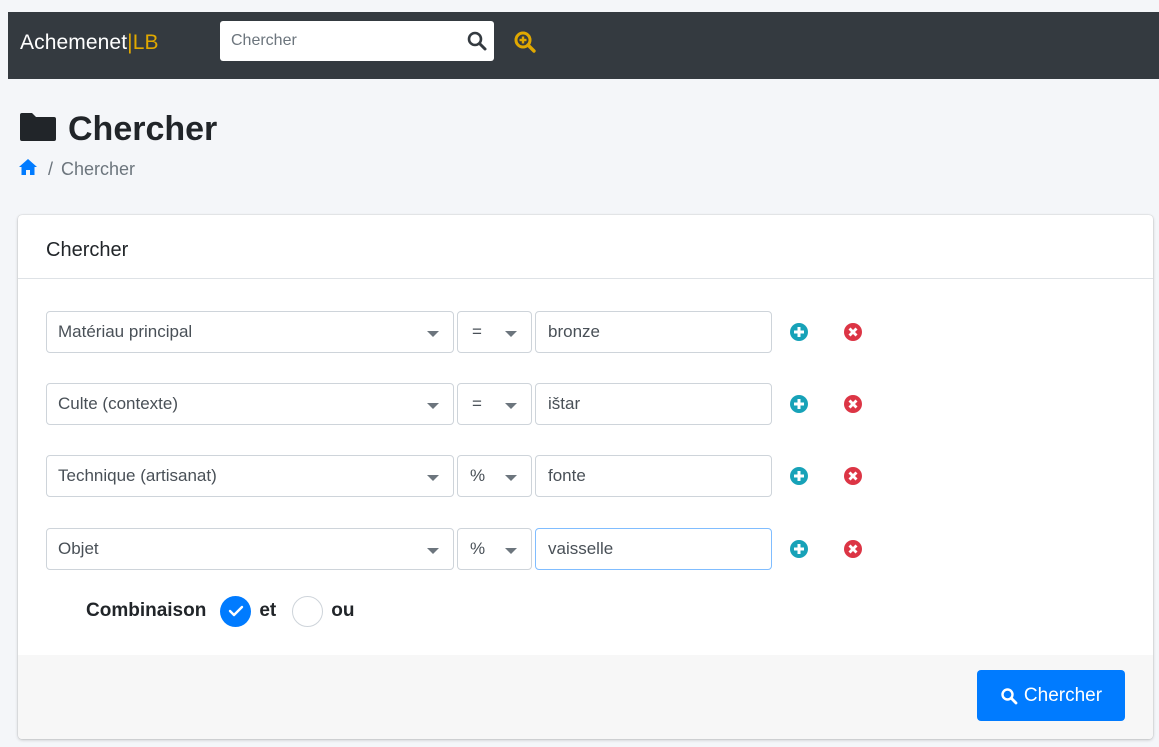  What do you see at coordinates (250, 404) in the screenshot?
I see `field-select: Culte (contexte)` at bounding box center [250, 404].